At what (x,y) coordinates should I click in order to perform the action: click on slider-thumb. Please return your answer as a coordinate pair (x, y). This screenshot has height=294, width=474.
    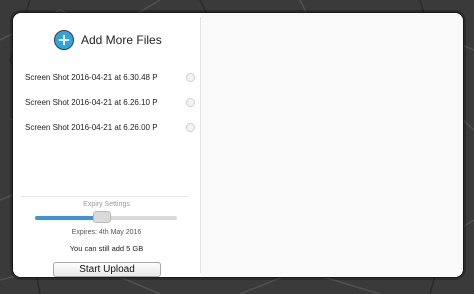
    Looking at the image, I should click on (102, 217).